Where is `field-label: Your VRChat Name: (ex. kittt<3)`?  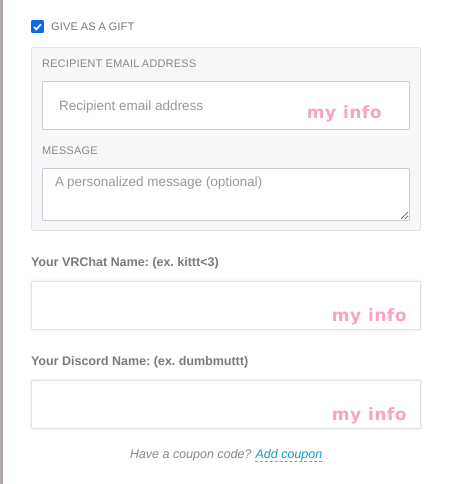
field-label: Your VRChat Name: (ex. kittt<3) is located at coordinates (125, 262).